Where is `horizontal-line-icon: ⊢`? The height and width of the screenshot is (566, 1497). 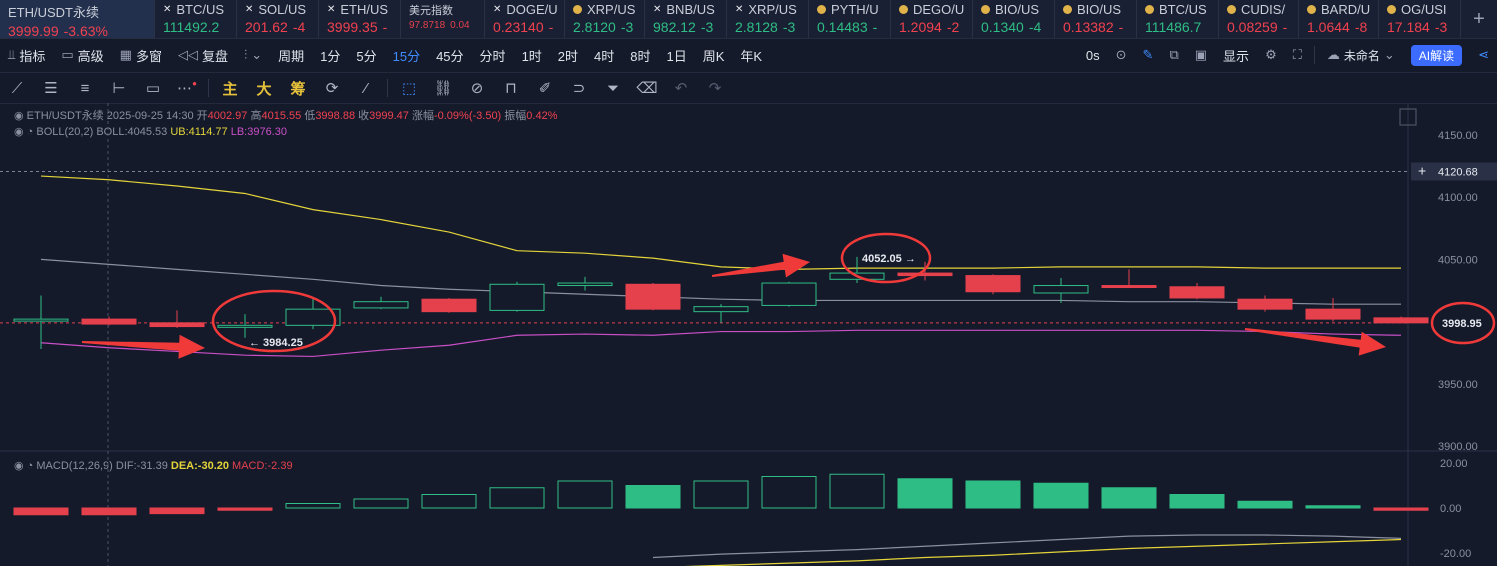
horizontal-line-icon: ⊢ is located at coordinates (119, 88).